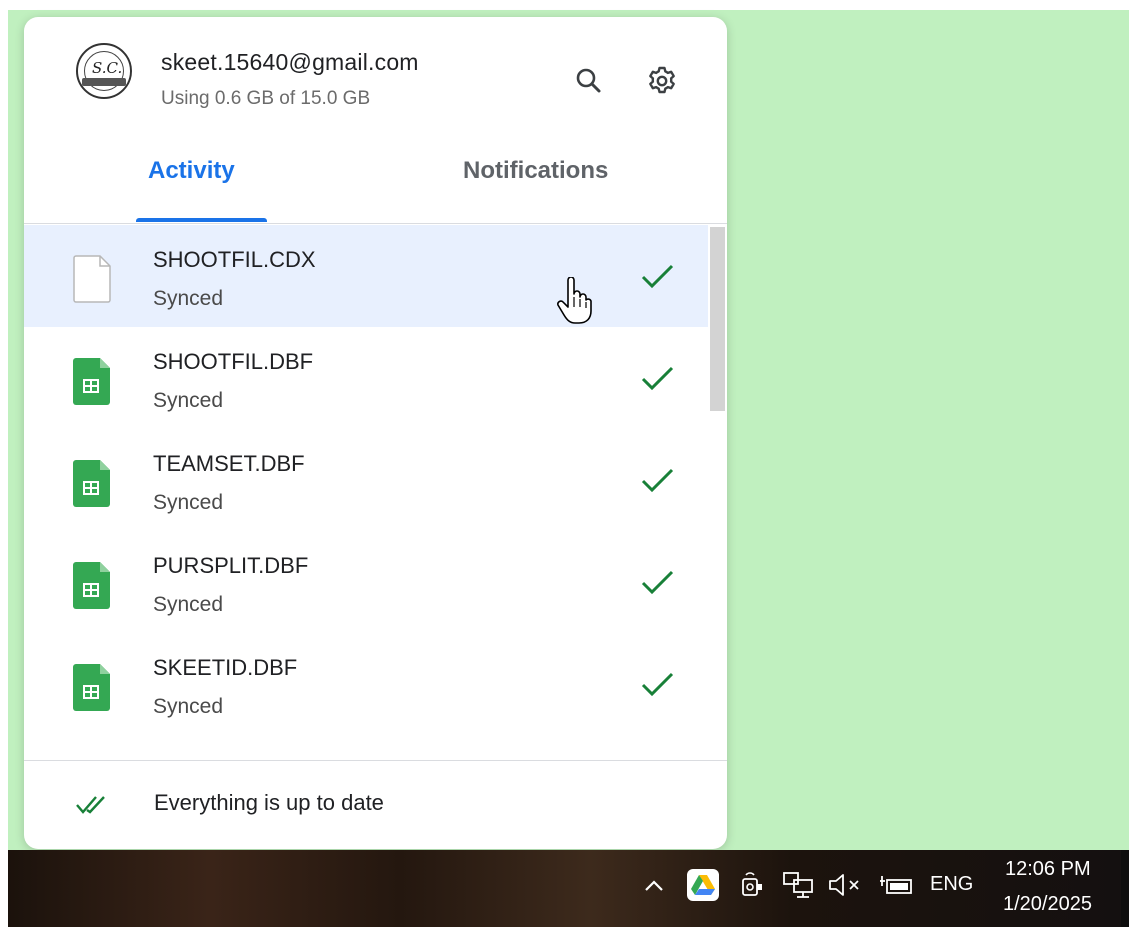  What do you see at coordinates (846, 885) in the screenshot?
I see `volume-muted-icon` at bounding box center [846, 885].